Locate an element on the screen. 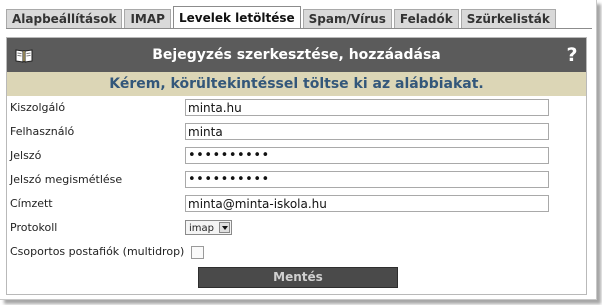  multidrop-row: Csoportos postafiók (multidrop) is located at coordinates (296, 252).